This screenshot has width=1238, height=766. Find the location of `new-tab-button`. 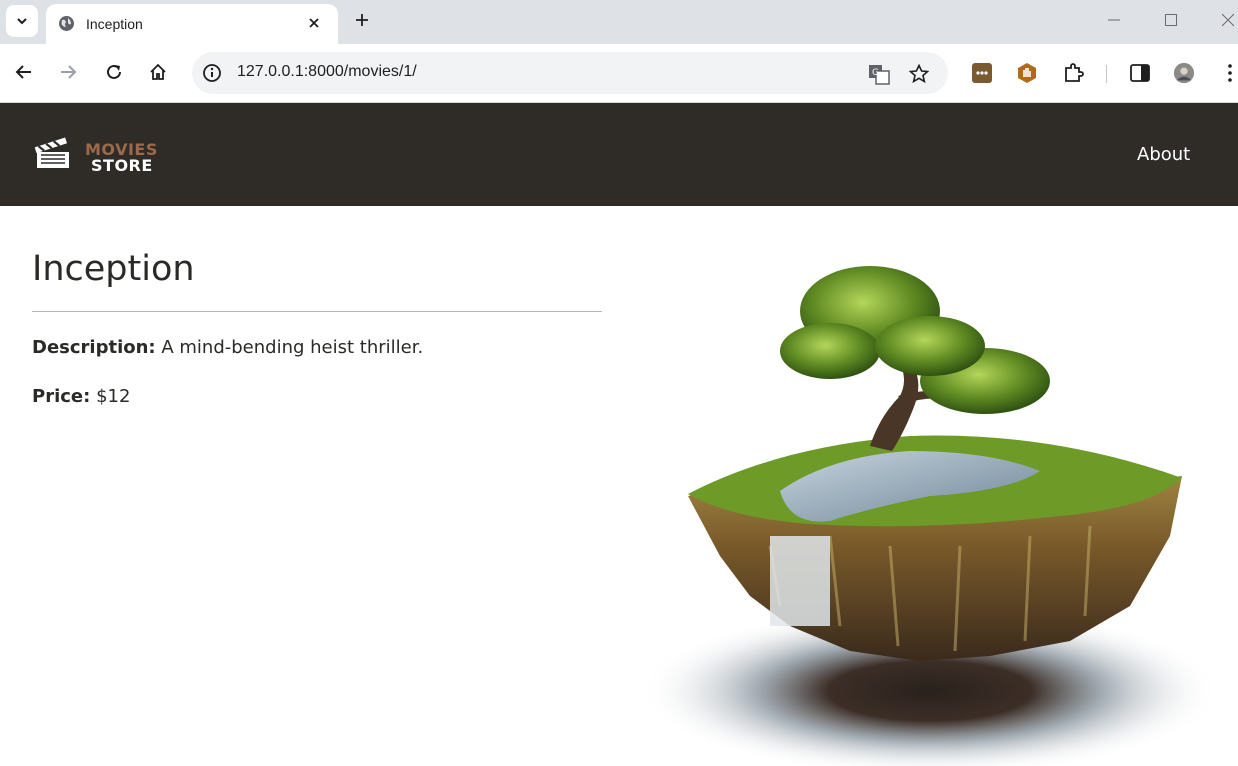

new-tab-button is located at coordinates (362, 20).